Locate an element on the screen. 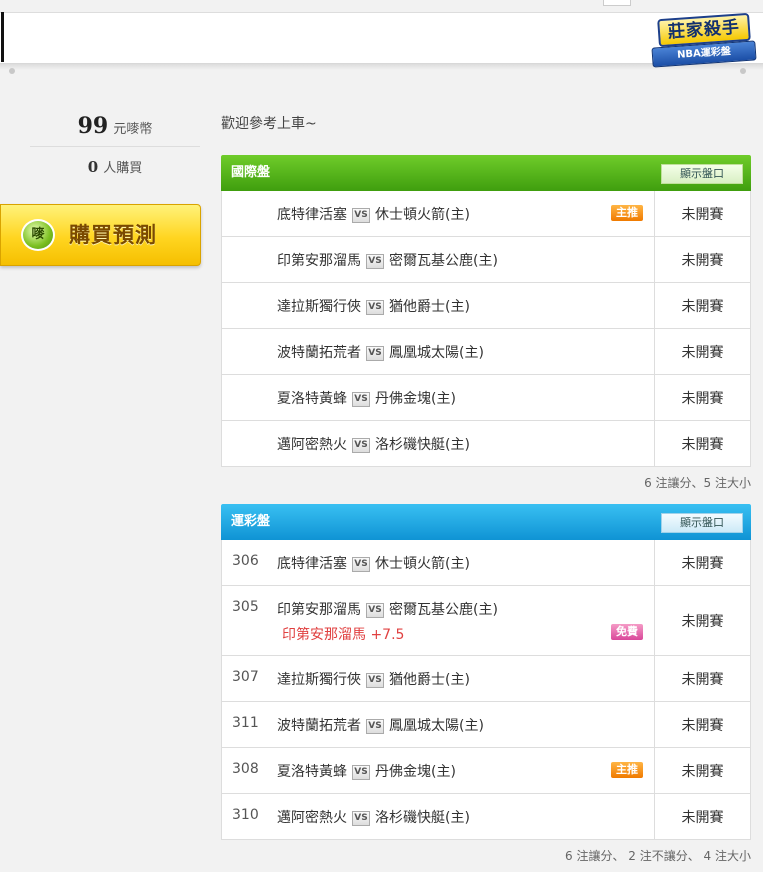  panel-header: 國際盤 顯示盤口 is located at coordinates (486, 173).